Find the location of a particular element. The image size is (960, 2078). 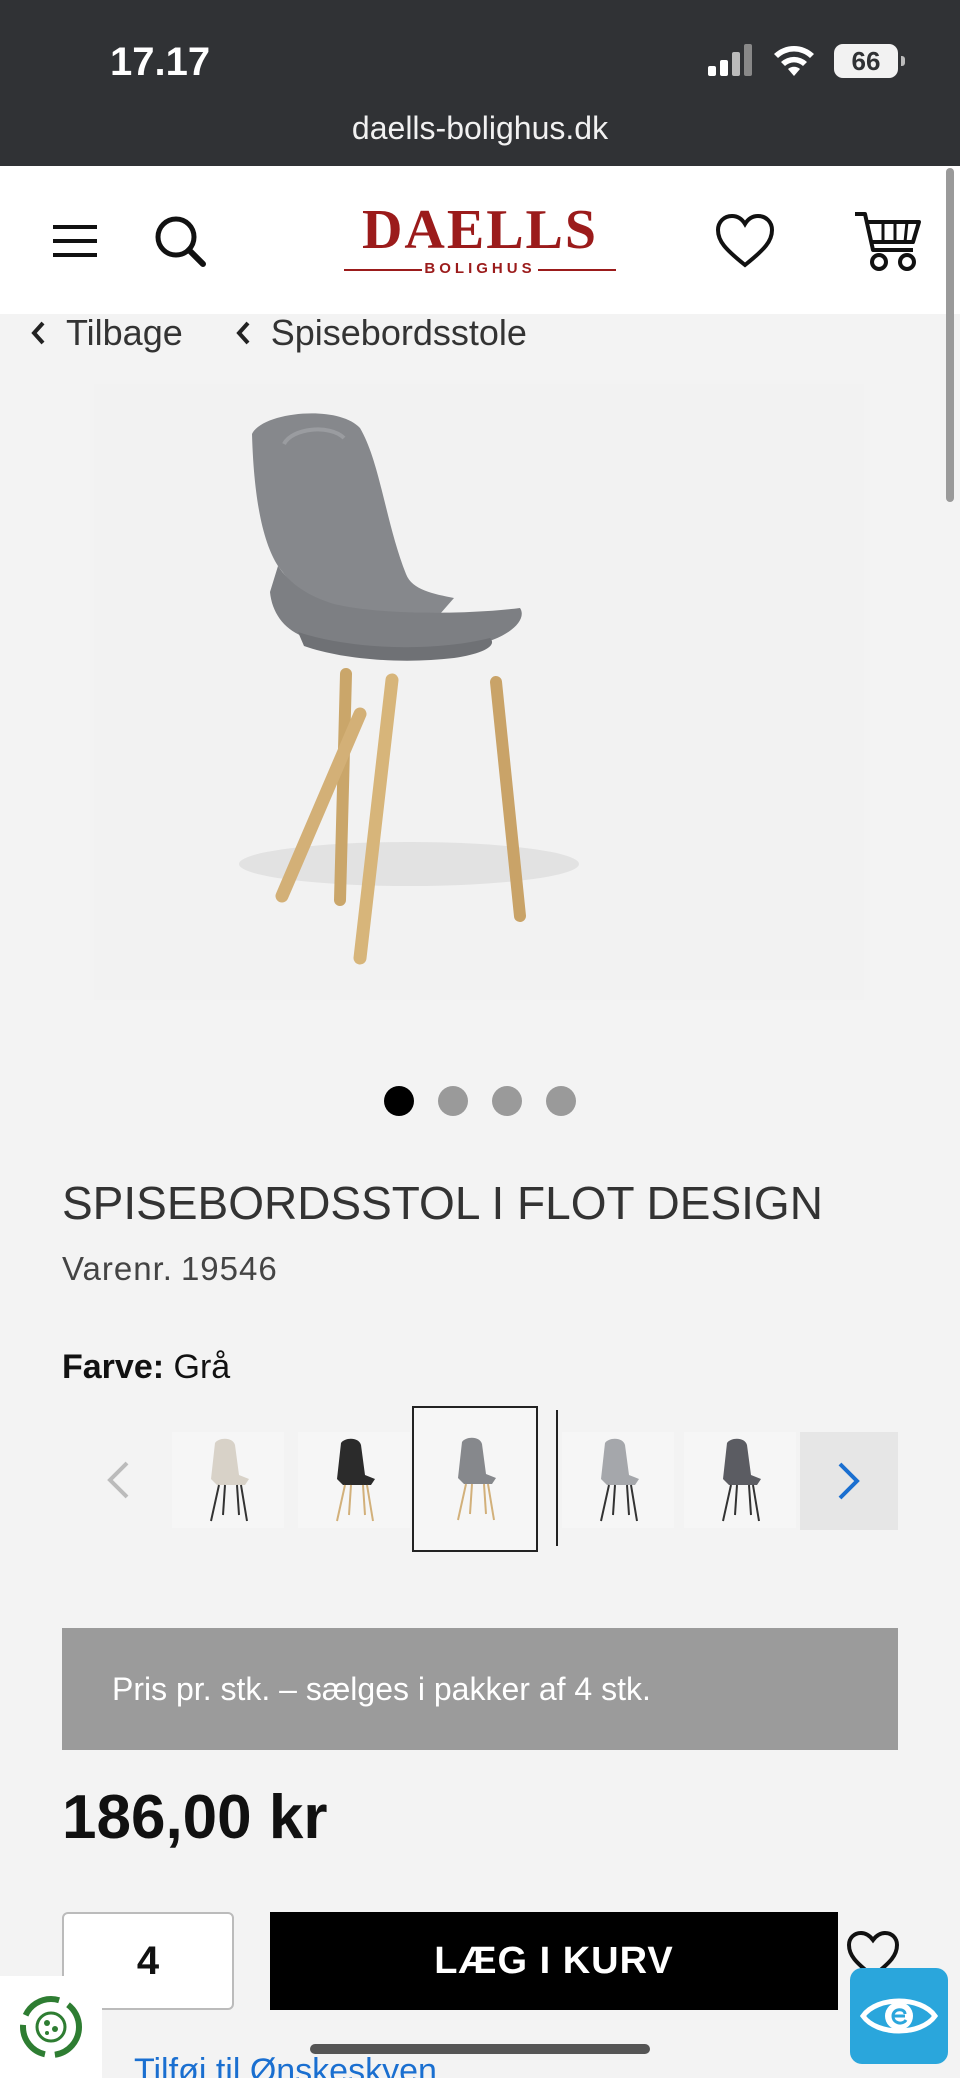

swatch-divider is located at coordinates (557, 1478).